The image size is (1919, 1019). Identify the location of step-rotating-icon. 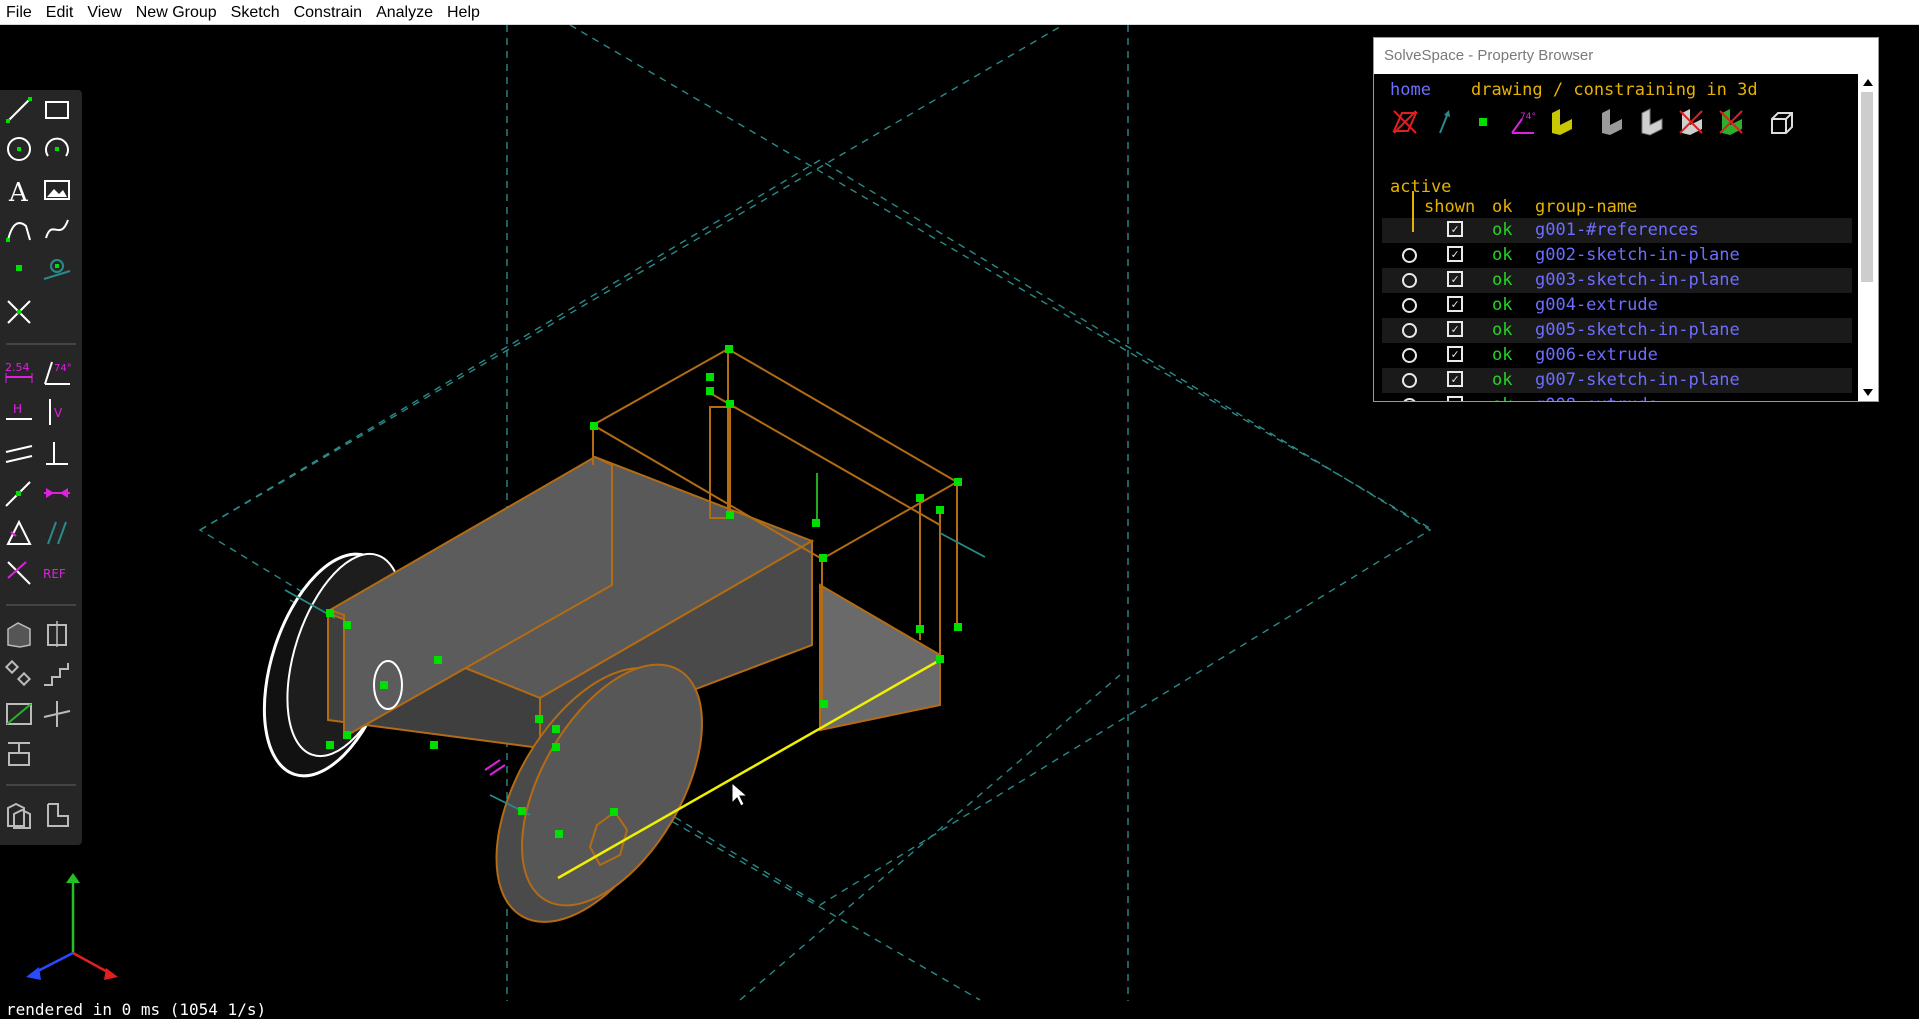
(21, 676).